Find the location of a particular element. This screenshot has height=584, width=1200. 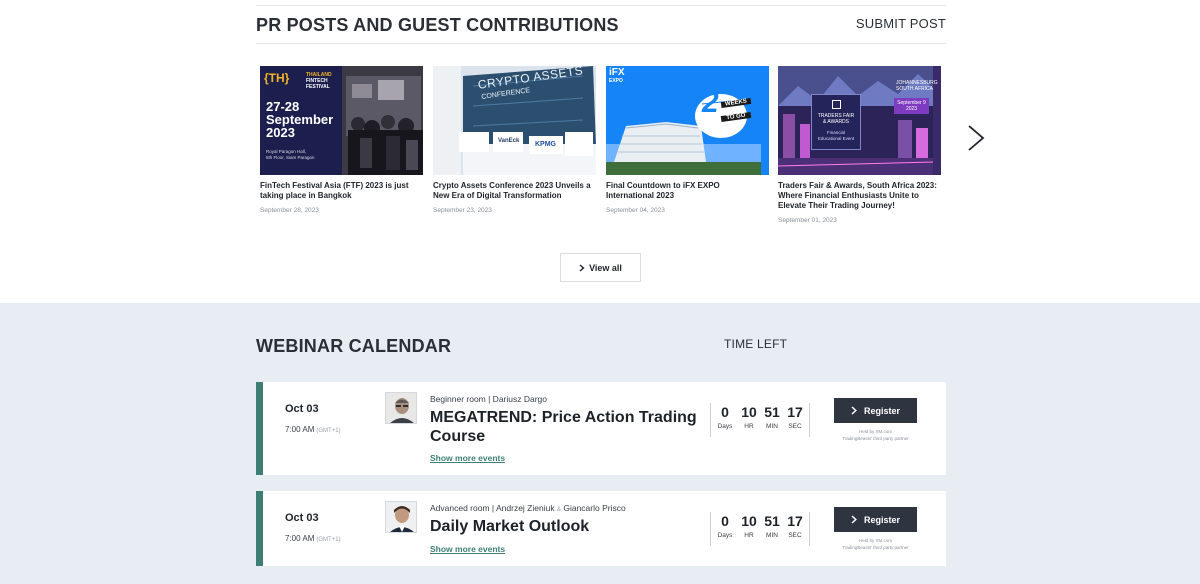

ftf-logo-text: THAILAND FINTECH FESTIVAL is located at coordinates (319, 81).